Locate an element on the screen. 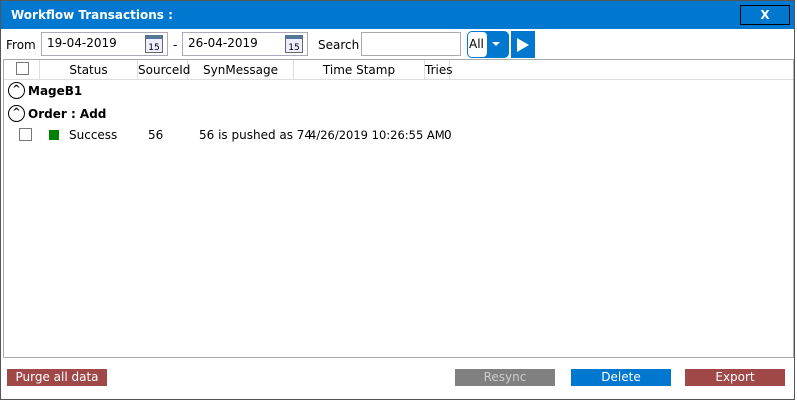 Image resolution: width=797 pixels, height=402 pixels. filter-value: All is located at coordinates (477, 44).